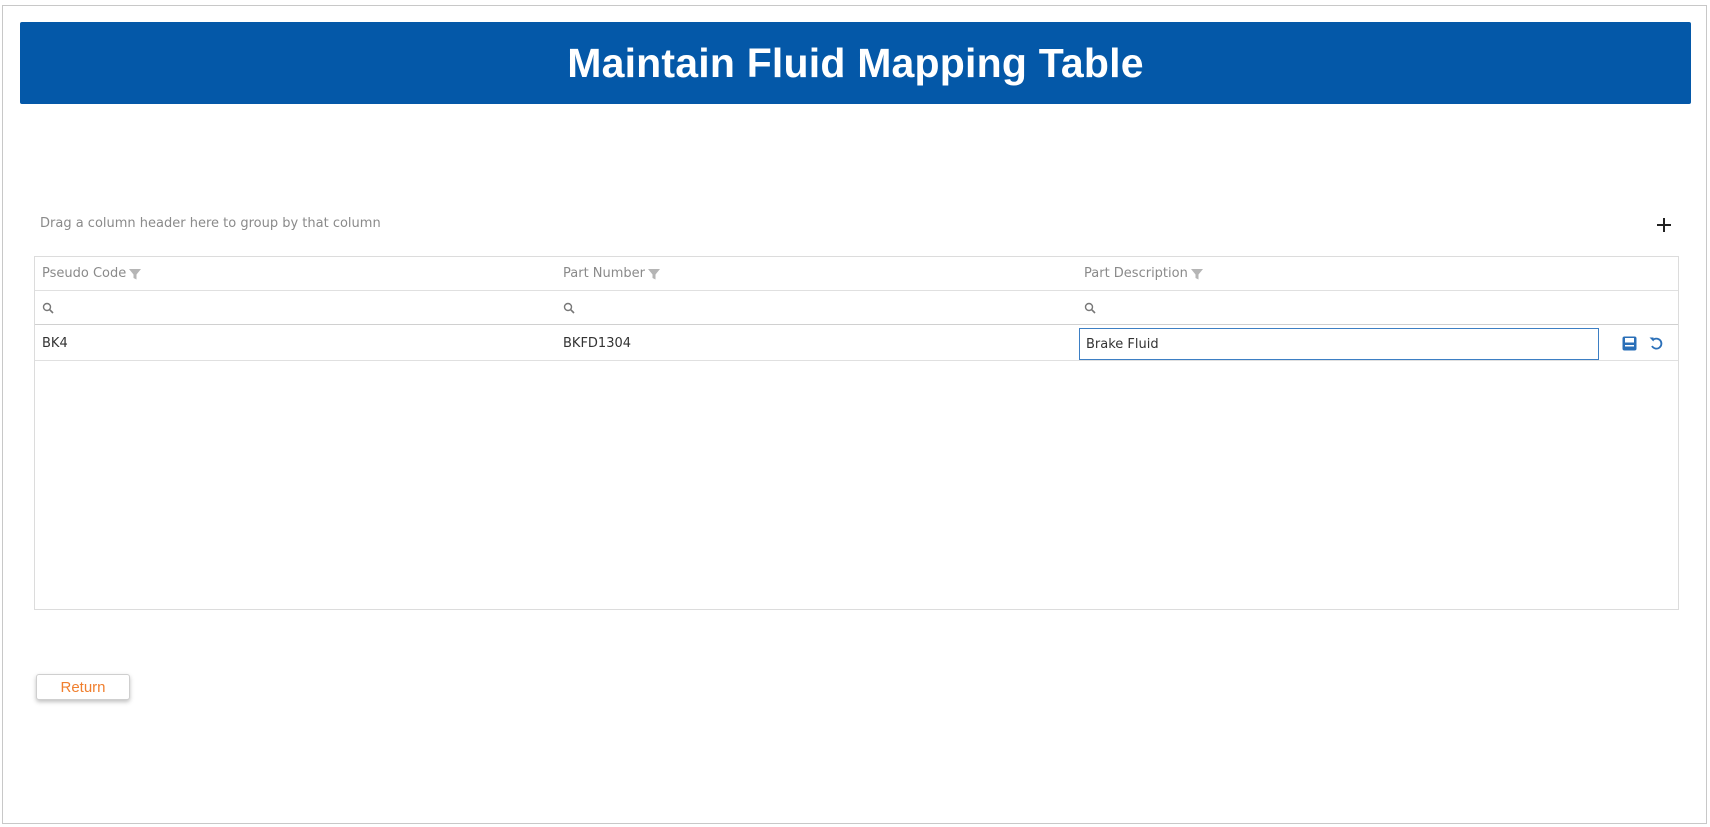 The width and height of the screenshot is (1710, 827). What do you see at coordinates (1629, 343) in the screenshot?
I see `save-icon` at bounding box center [1629, 343].